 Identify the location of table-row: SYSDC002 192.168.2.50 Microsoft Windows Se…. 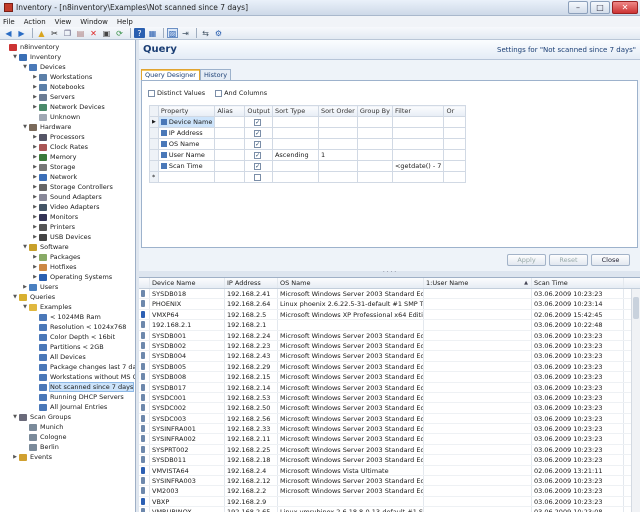
(389, 408).